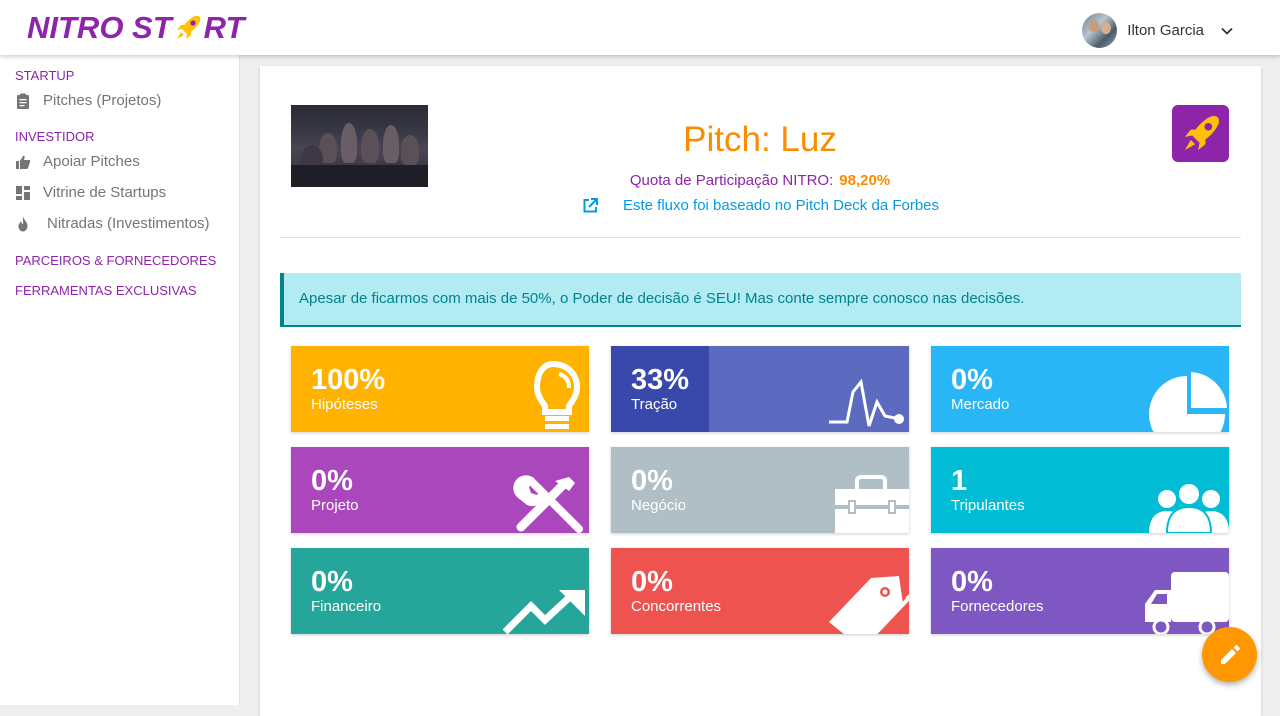 Image resolution: width=1280 pixels, height=716 pixels. I want to click on tile-label: Financeiro, so click(346, 606).